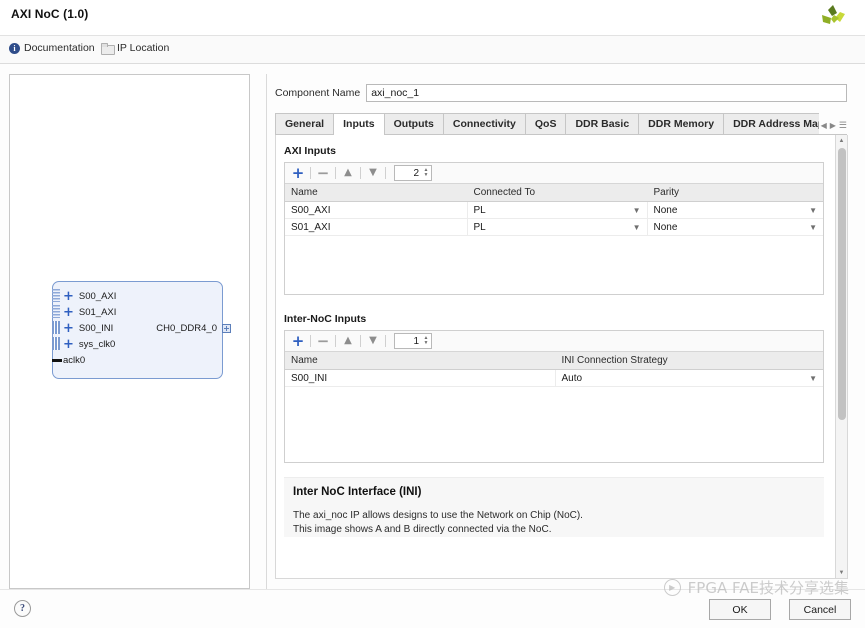 This screenshot has height=628, width=865. I want to click on ok-button: OK, so click(740, 609).